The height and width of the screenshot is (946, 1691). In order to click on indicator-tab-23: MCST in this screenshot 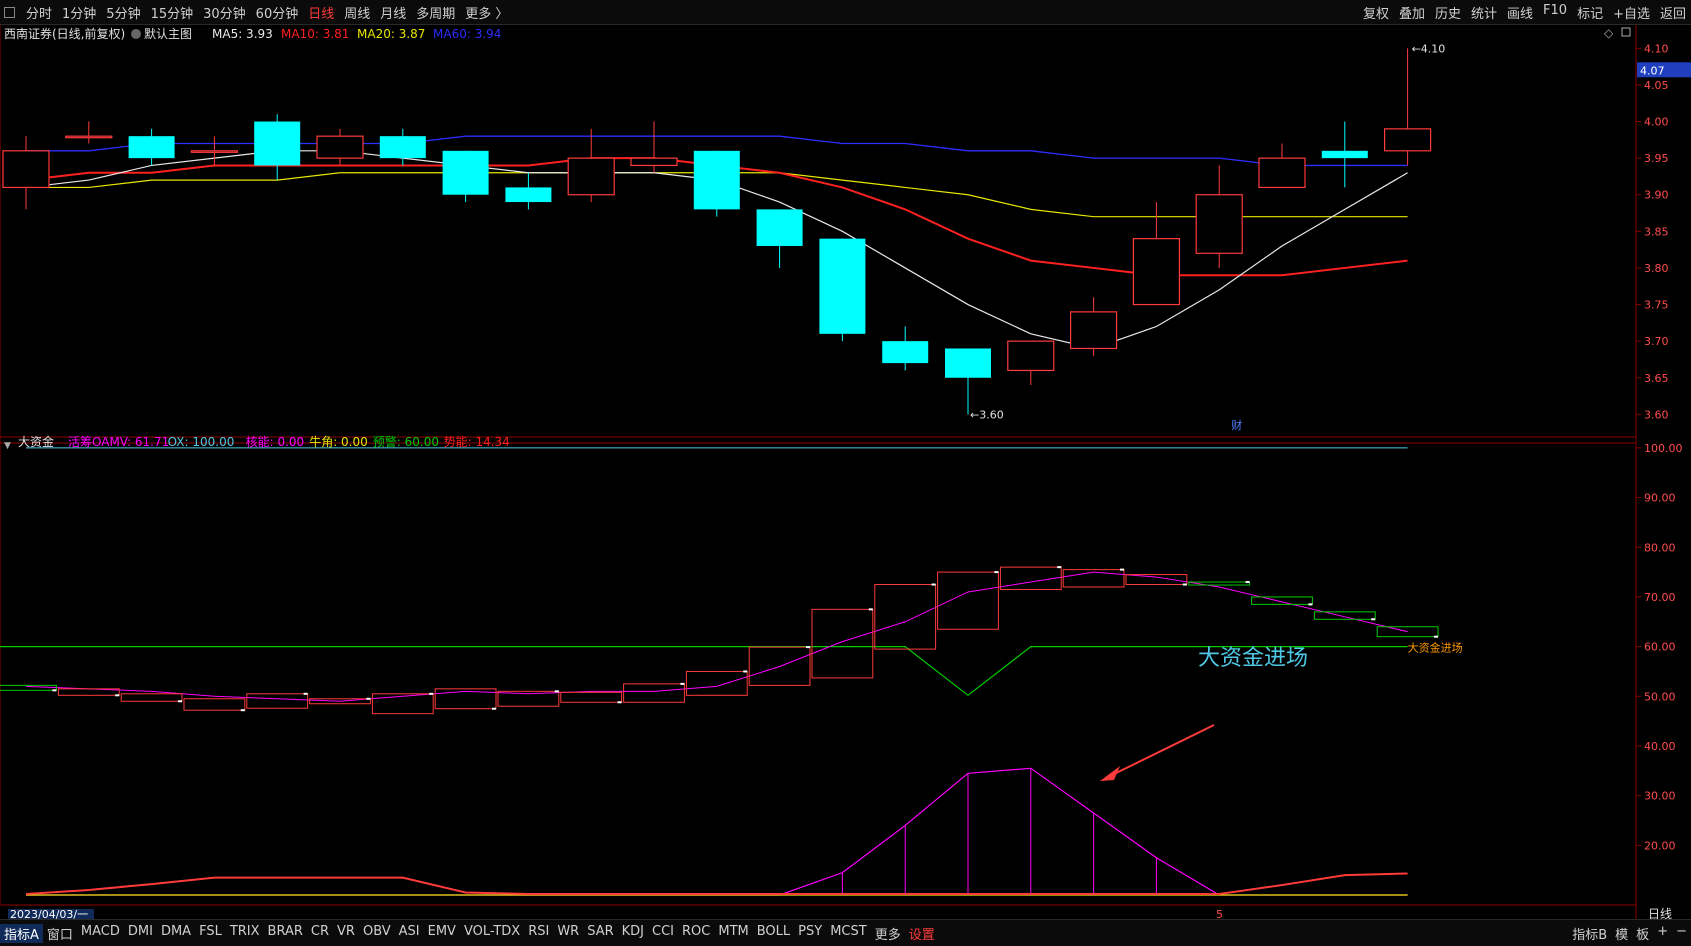, I will do `click(848, 933)`.